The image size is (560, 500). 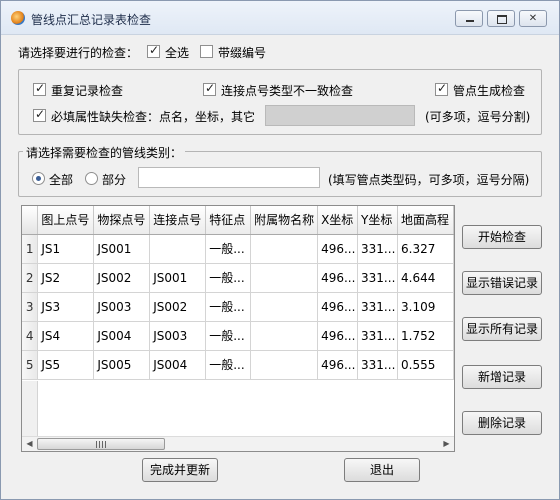 What do you see at coordinates (66, 336) in the screenshot?
I see `table-cell: JS4` at bounding box center [66, 336].